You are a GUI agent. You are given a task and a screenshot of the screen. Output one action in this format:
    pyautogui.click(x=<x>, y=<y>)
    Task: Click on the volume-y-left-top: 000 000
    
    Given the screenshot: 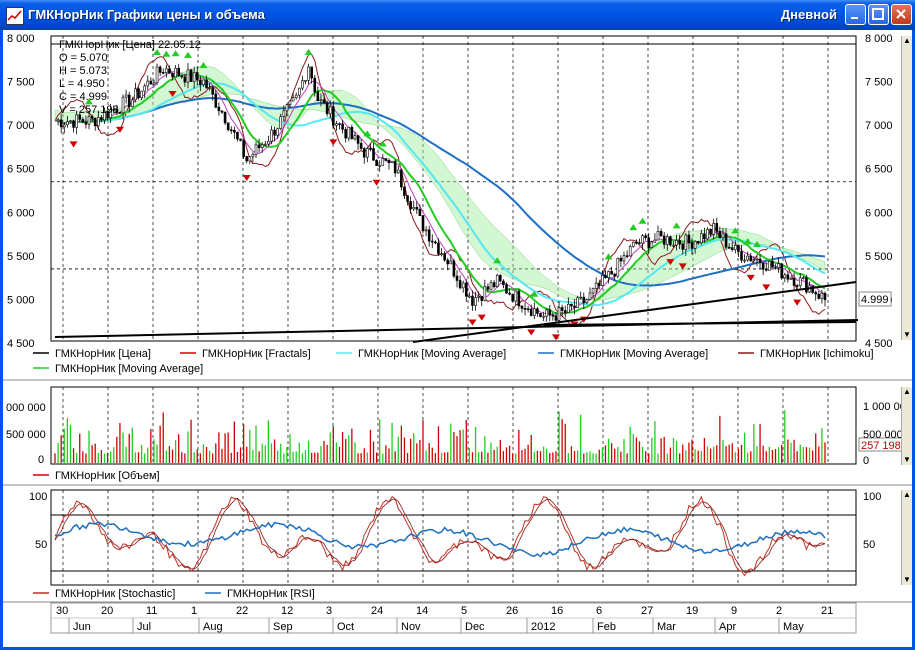 What is the action you would take?
    pyautogui.click(x=26, y=408)
    